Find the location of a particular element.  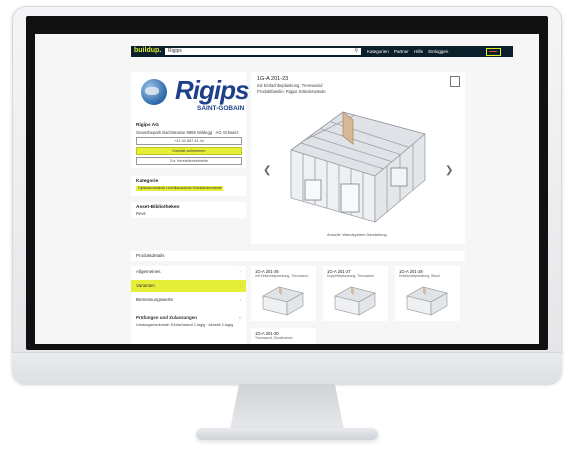

monitor-chin is located at coordinates (287, 368).